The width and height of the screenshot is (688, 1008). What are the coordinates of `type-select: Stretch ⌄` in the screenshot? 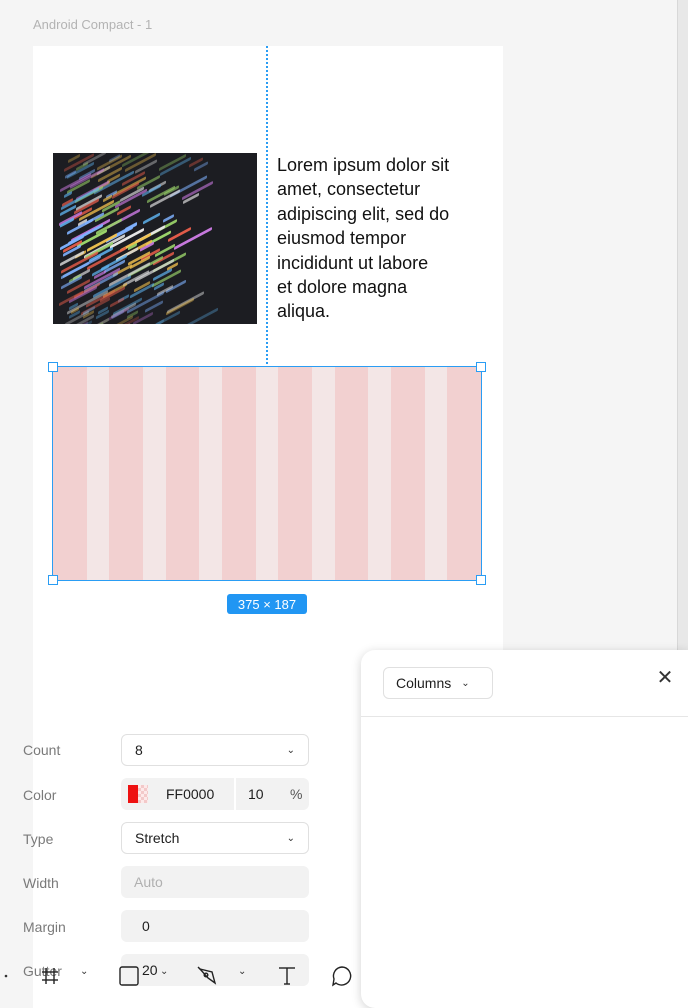 It's located at (215, 838).